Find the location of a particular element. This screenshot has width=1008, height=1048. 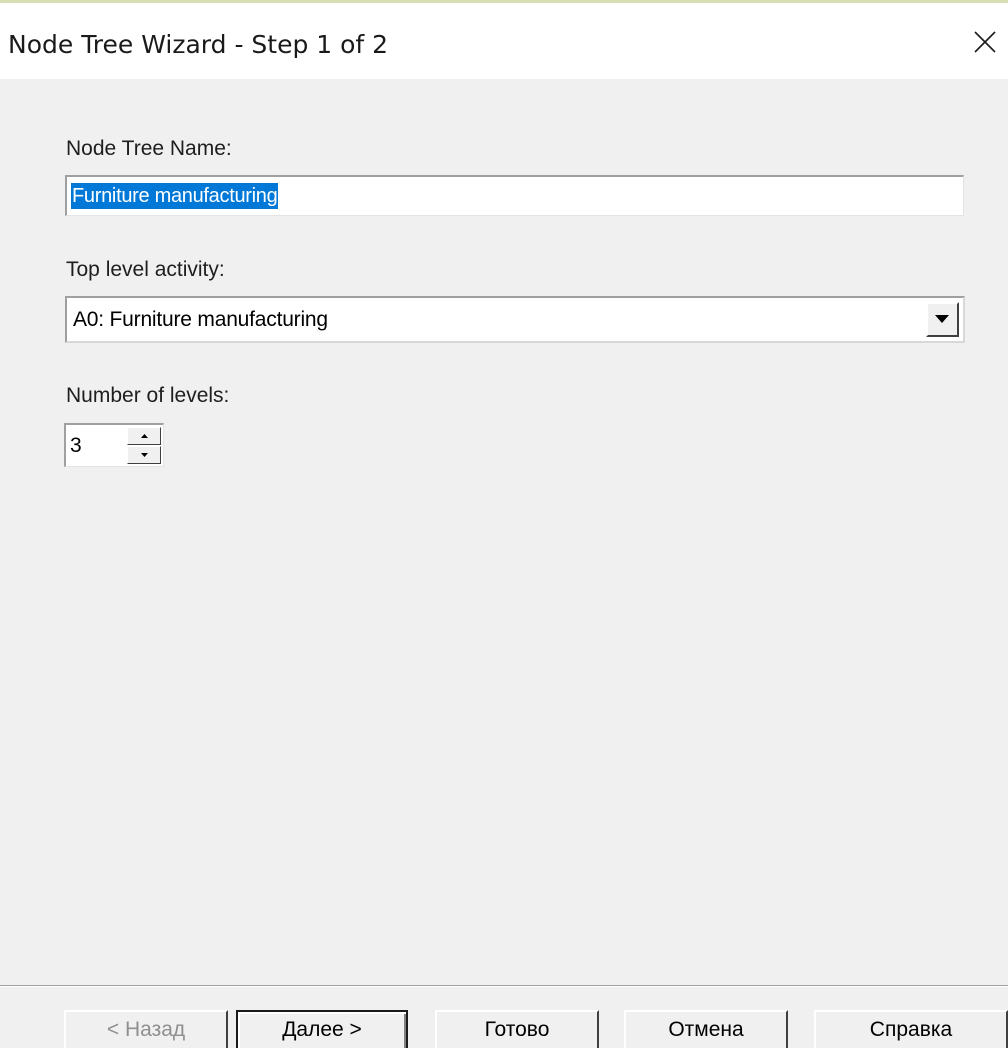

next-button: Далее > is located at coordinates (322, 1029).